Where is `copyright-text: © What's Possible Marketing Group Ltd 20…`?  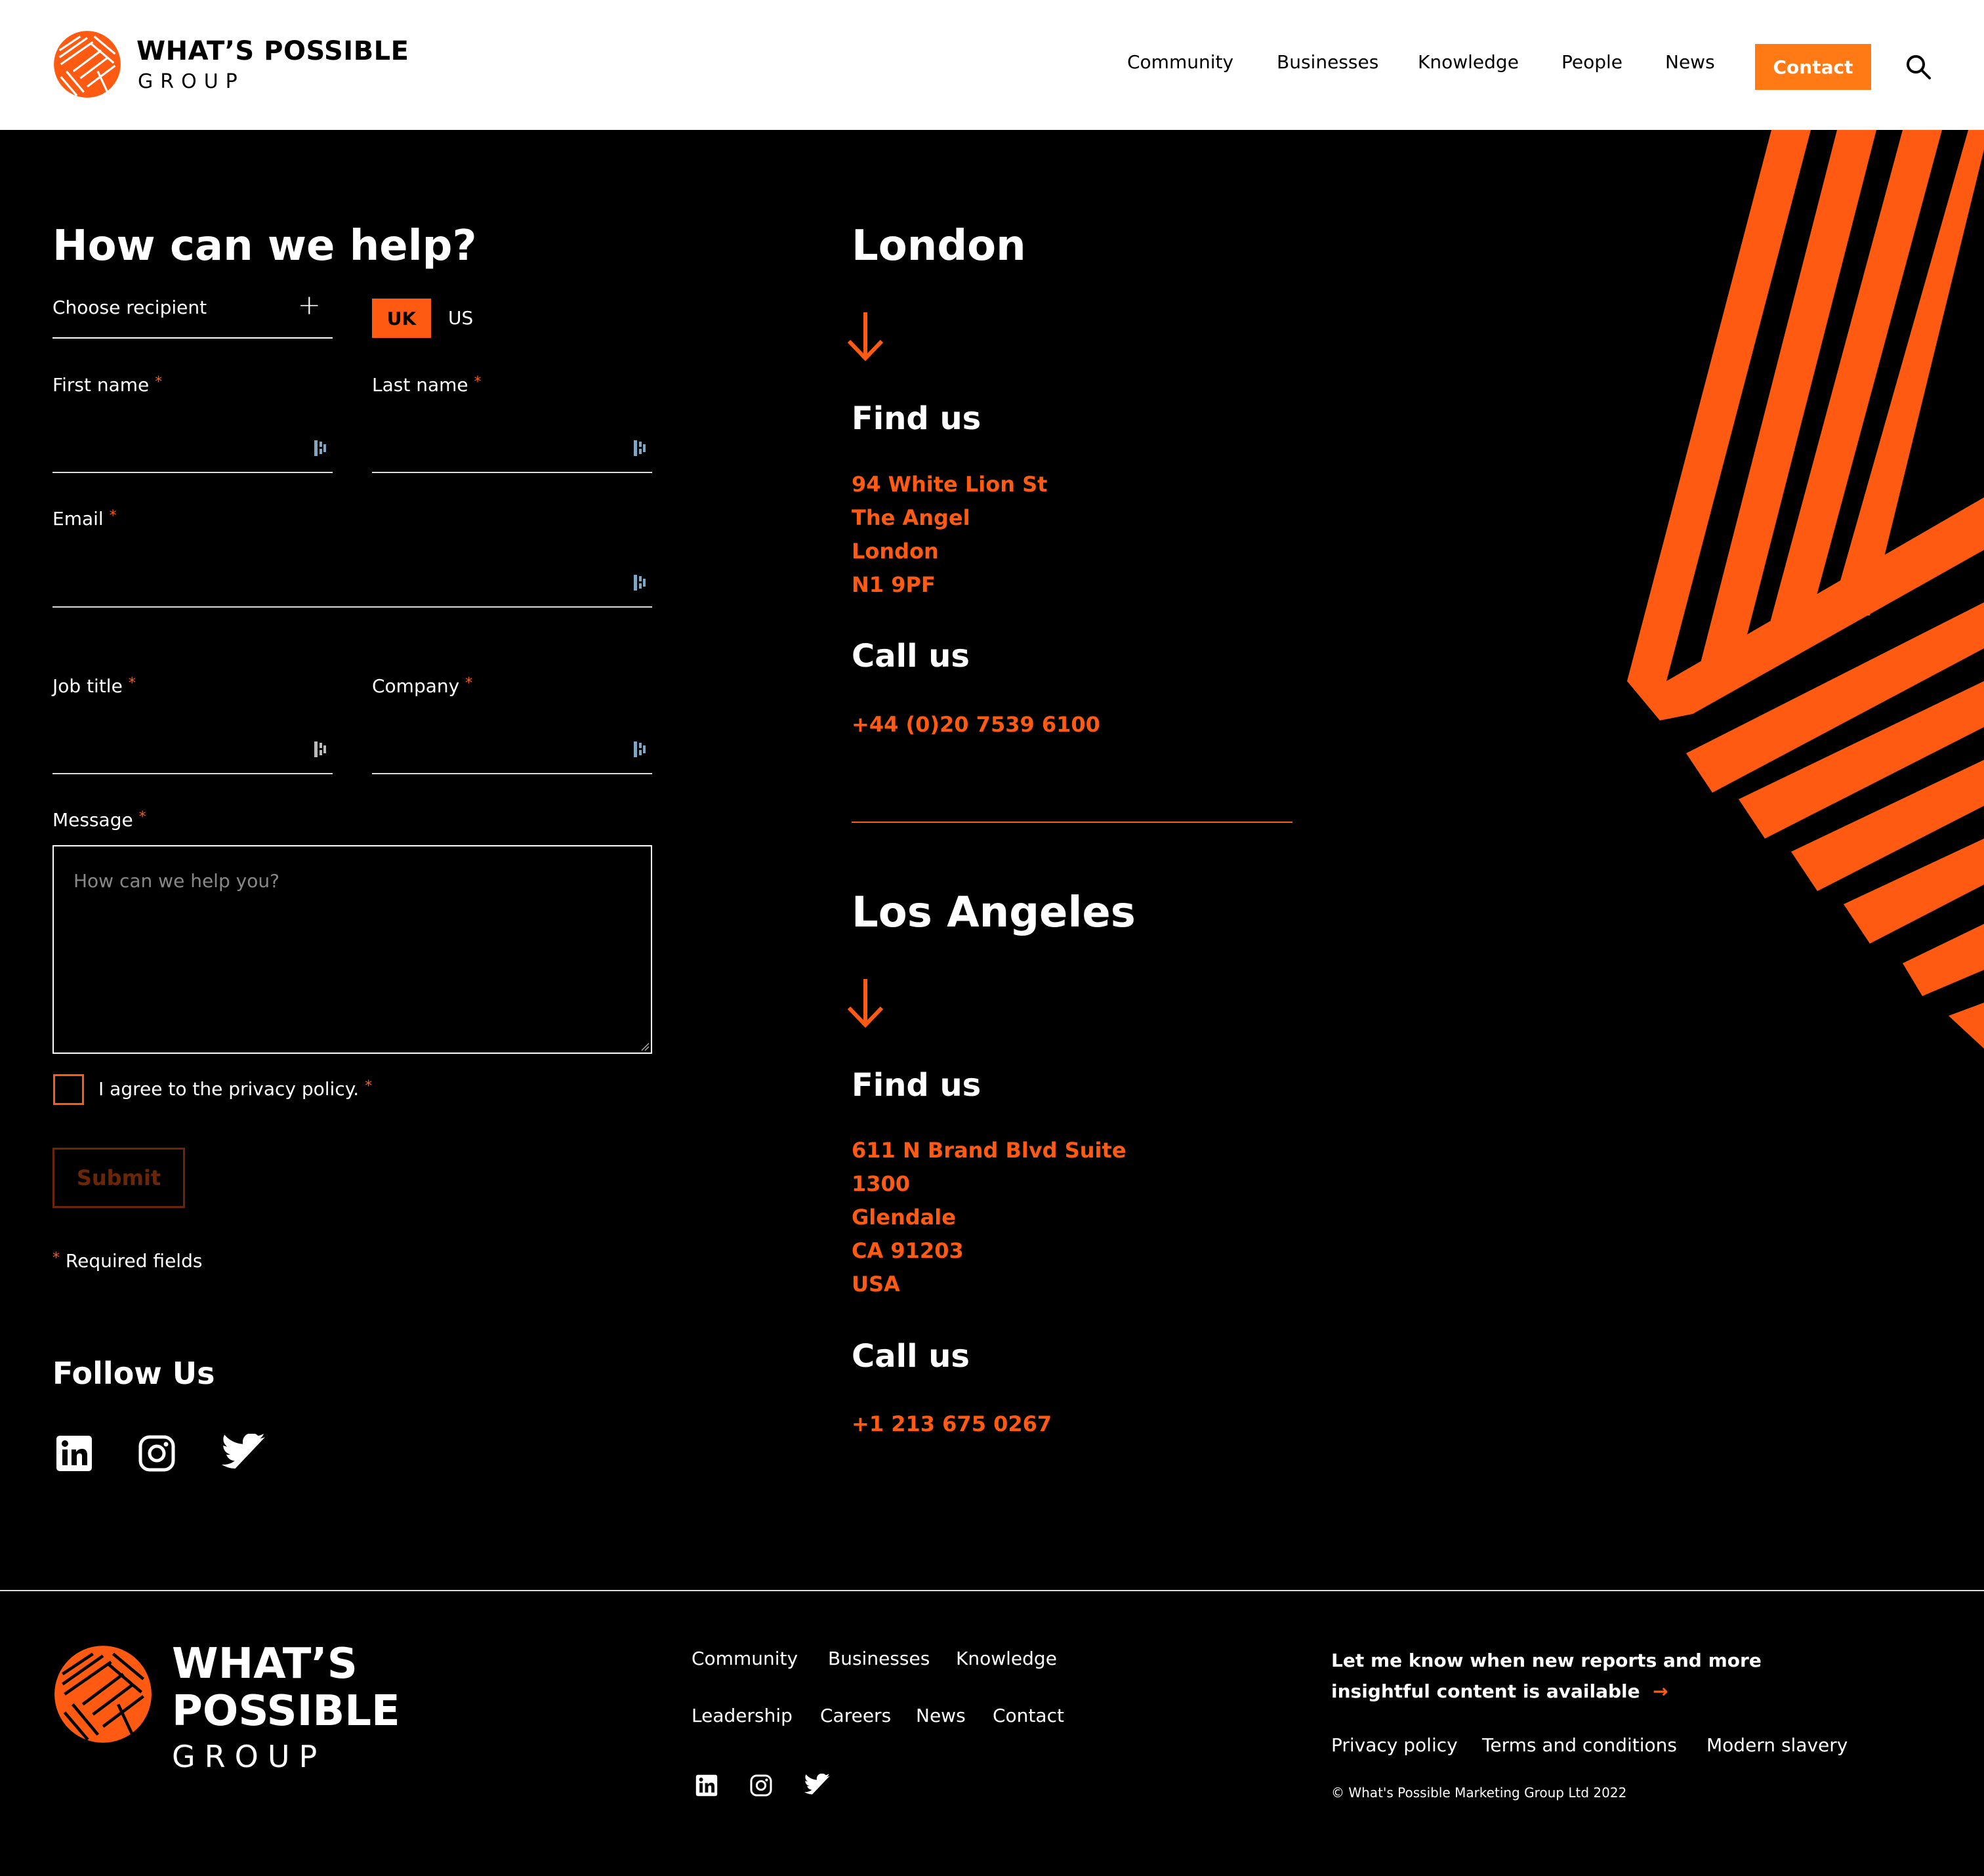 copyright-text: © What's Possible Marketing Group Ltd 20… is located at coordinates (1479, 1793).